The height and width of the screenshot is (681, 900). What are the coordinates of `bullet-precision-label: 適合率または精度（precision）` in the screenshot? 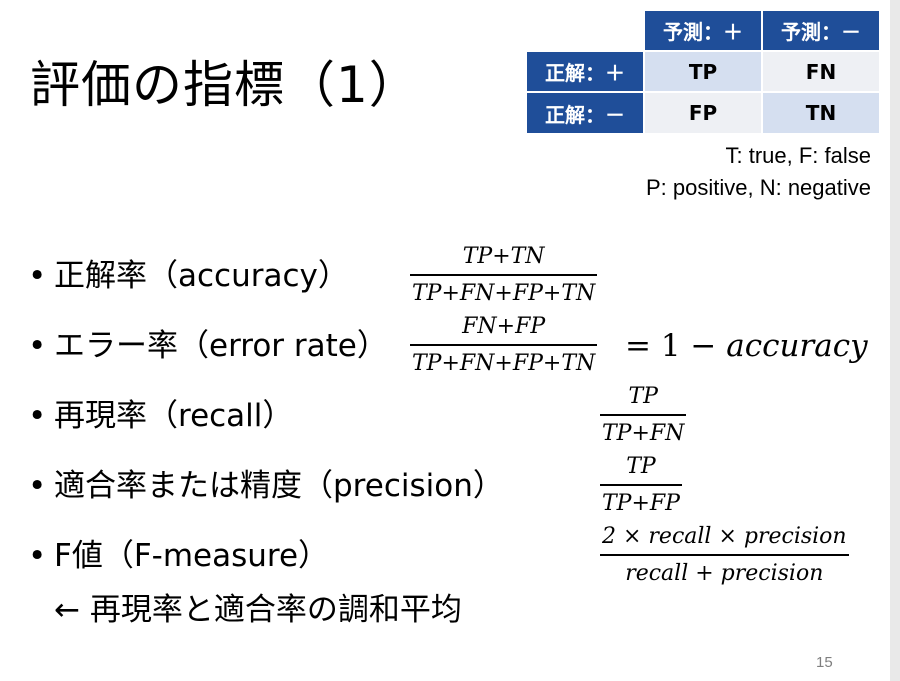 It's located at (279, 486).